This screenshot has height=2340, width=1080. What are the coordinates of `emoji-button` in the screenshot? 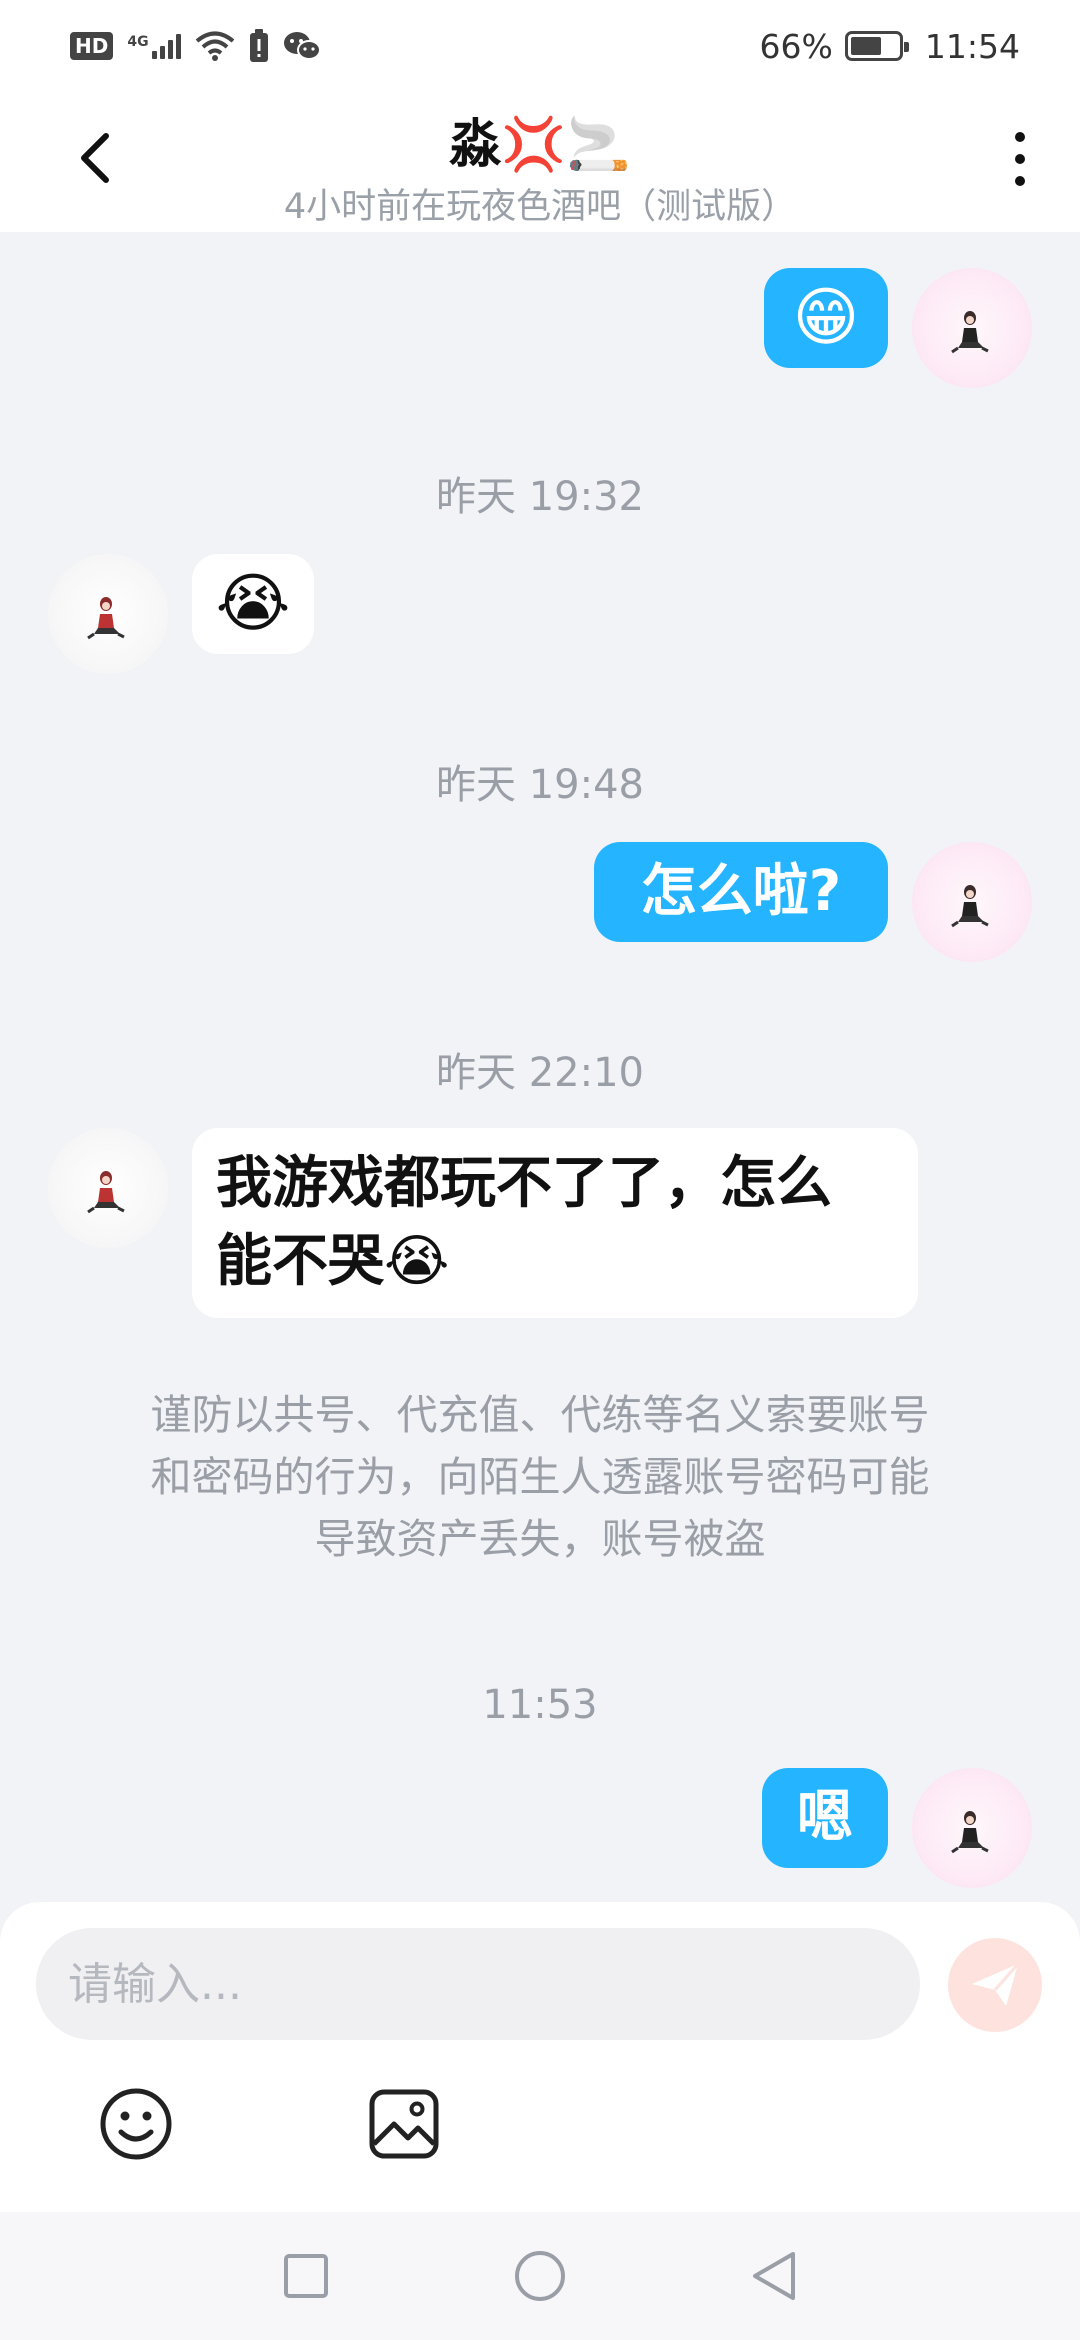 It's located at (136, 2124).